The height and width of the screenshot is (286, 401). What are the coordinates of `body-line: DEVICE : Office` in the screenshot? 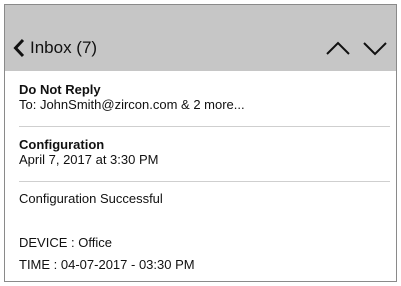 It's located at (65, 242).